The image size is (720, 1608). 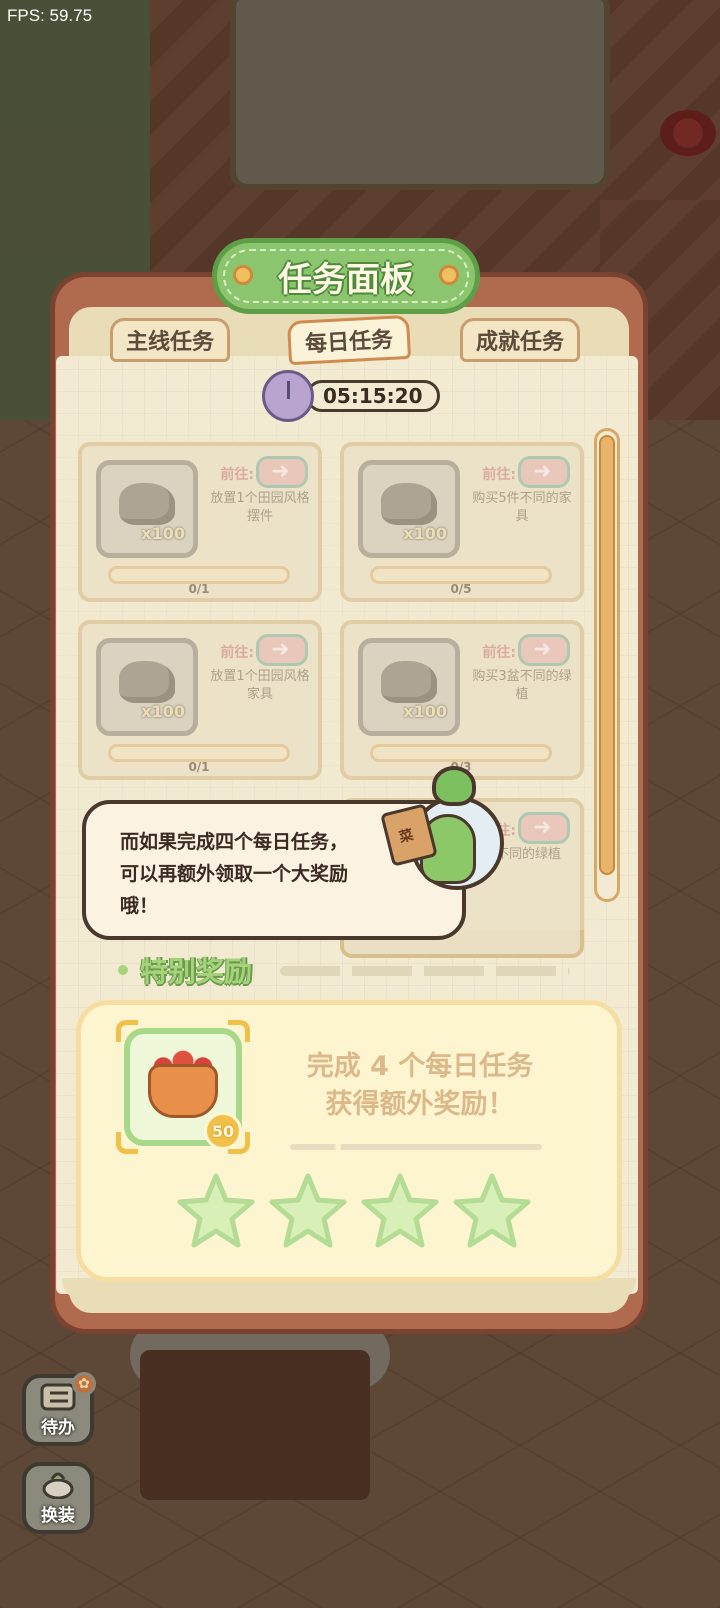 What do you see at coordinates (243, 275) in the screenshot?
I see `title-bead-left` at bounding box center [243, 275].